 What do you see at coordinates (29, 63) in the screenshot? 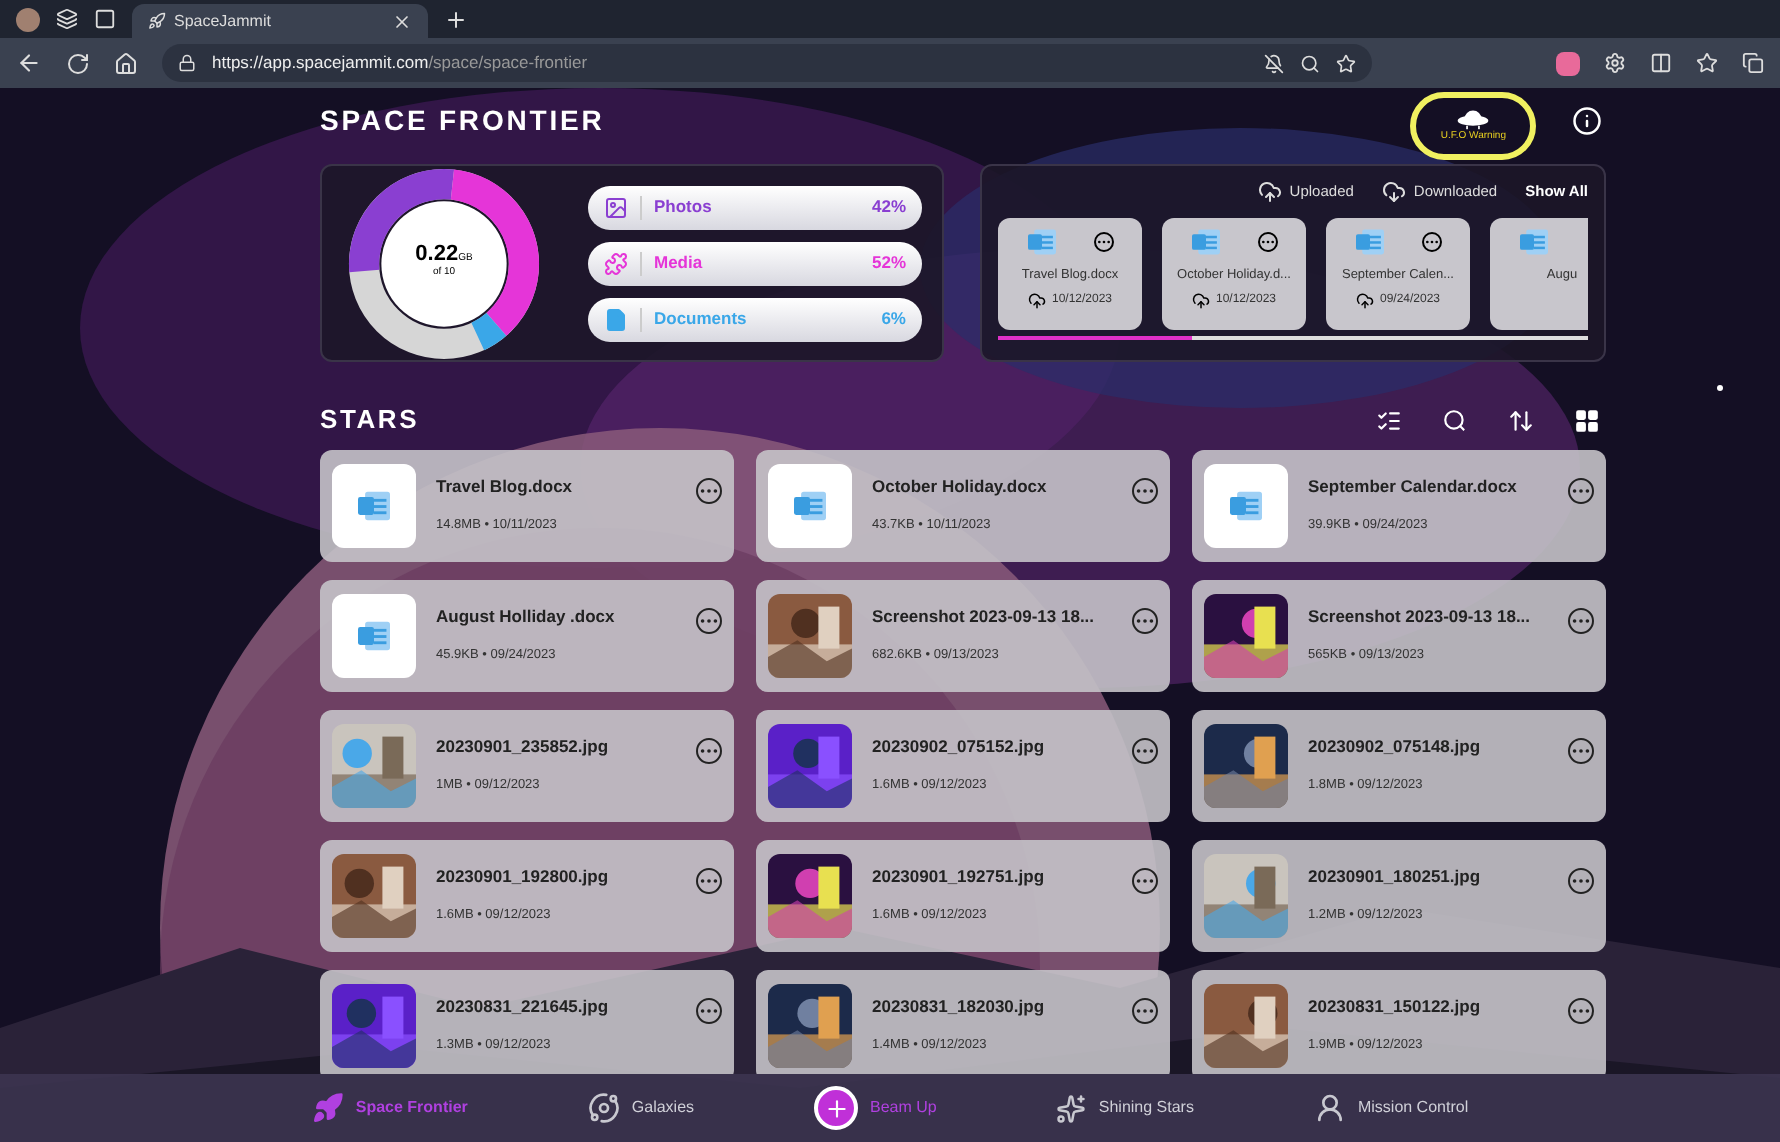
I see `back-icon` at bounding box center [29, 63].